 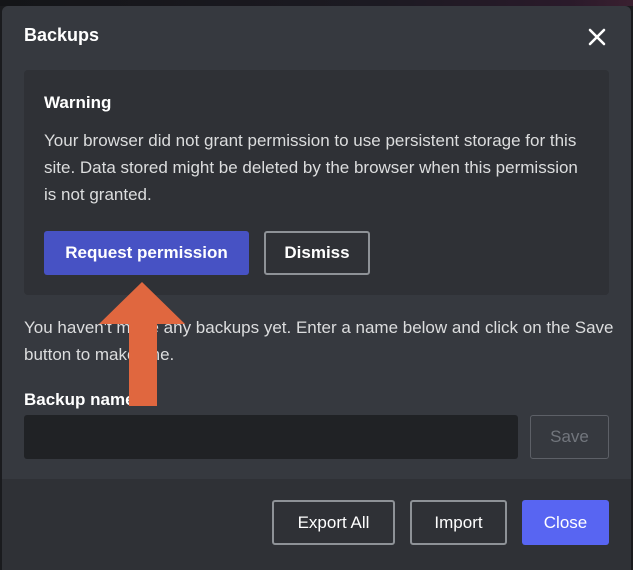 What do you see at coordinates (333, 522) in the screenshot?
I see `export-all-button: Export All` at bounding box center [333, 522].